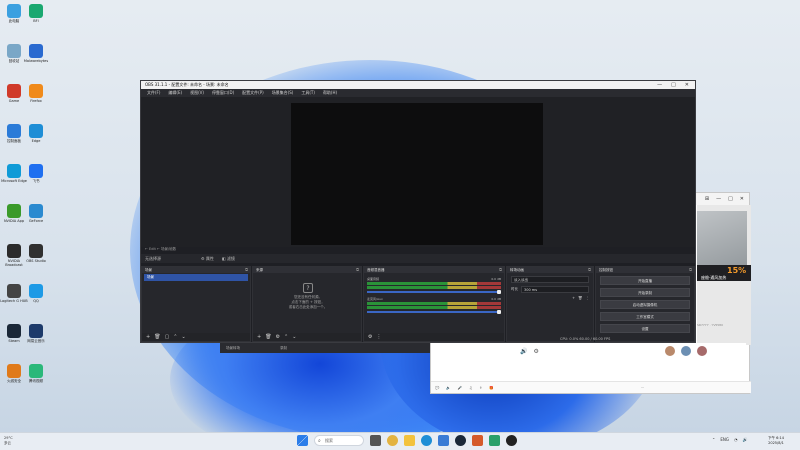  What do you see at coordinates (645, 292) in the screenshot?
I see `start-recording-button: 开始录制` at bounding box center [645, 292].